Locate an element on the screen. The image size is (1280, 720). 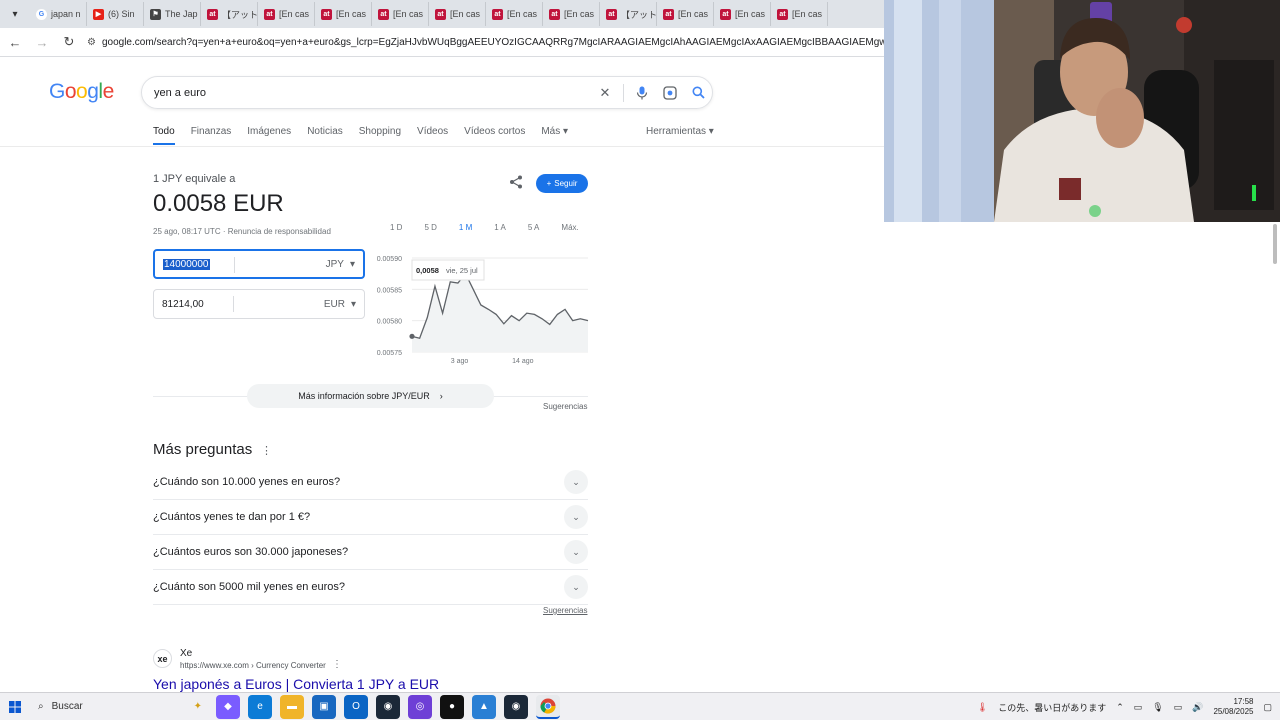
search-input: yen a euro is located at coordinates (372, 93).